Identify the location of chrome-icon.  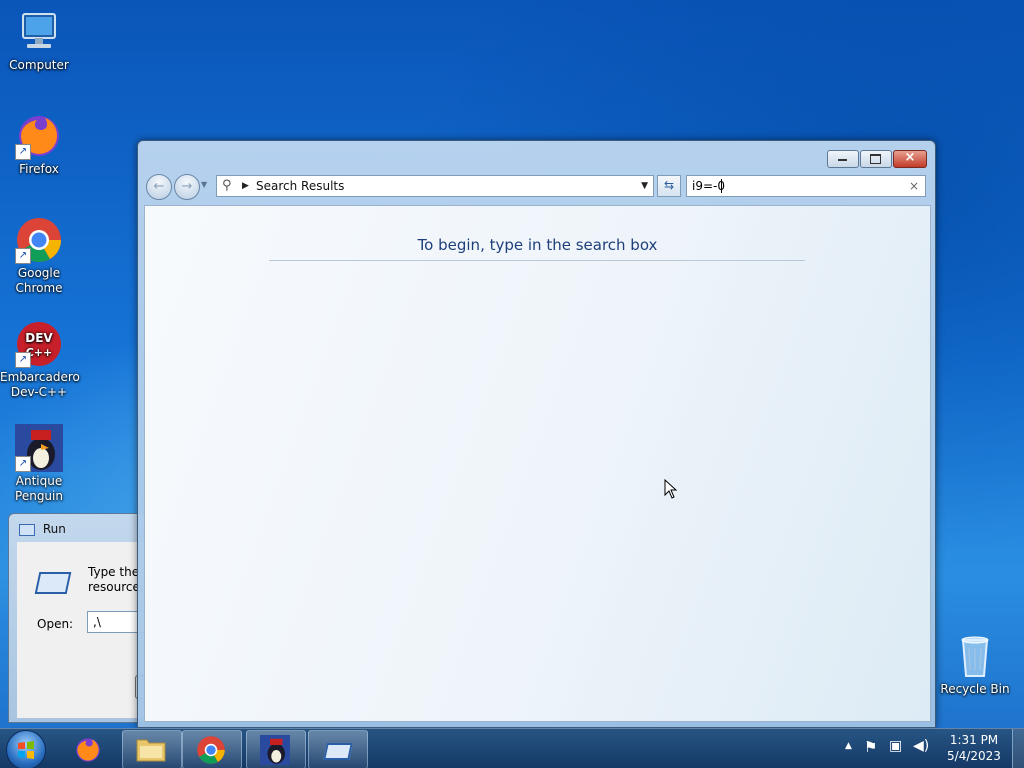
(211, 750).